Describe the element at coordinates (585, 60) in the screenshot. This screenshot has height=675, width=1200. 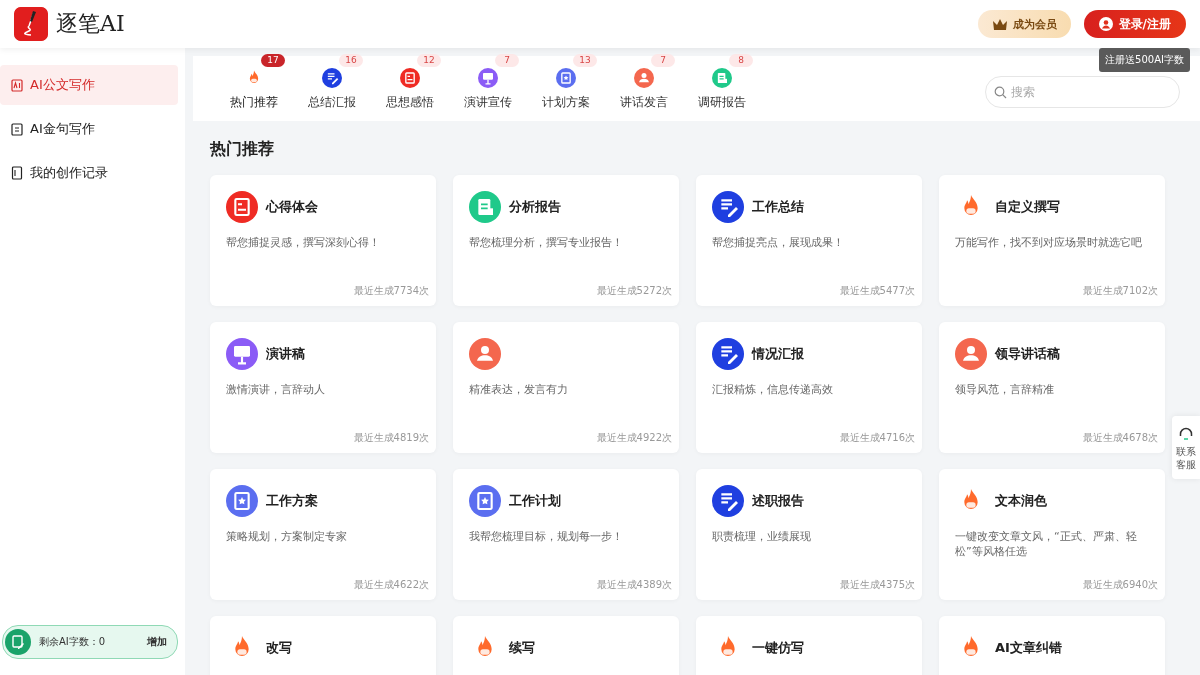
I see `count-badge: 13` at that location.